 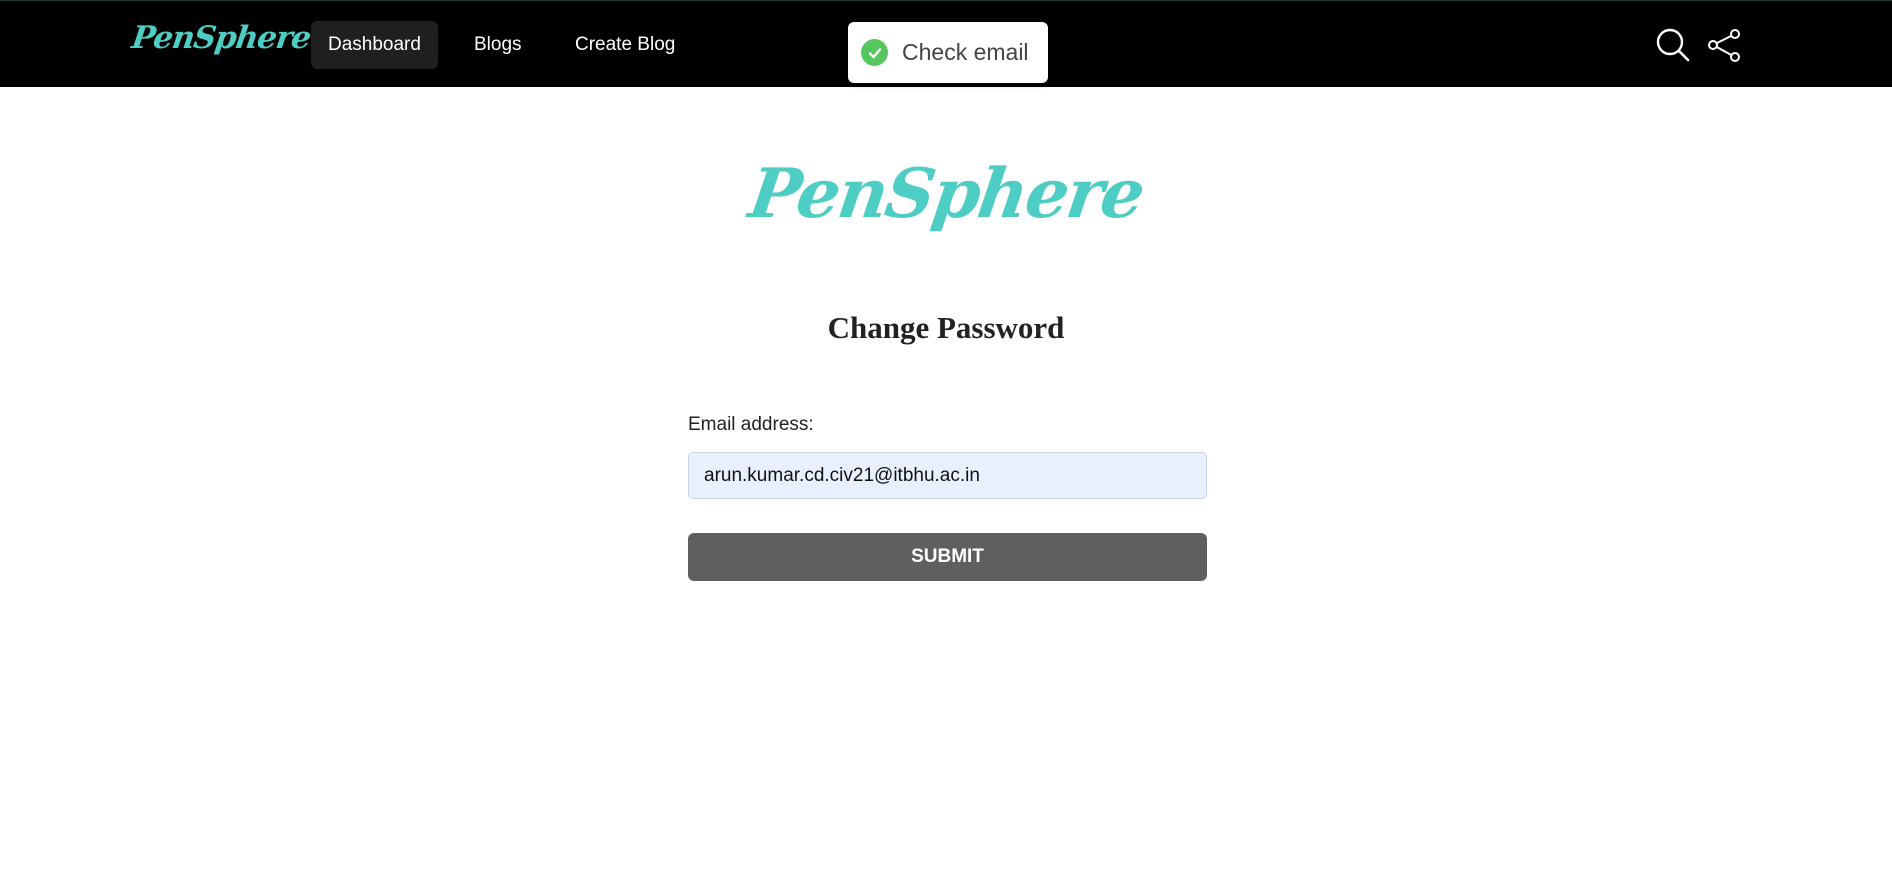 I want to click on nav-link-dashboard: Dashboard, so click(x=374, y=45).